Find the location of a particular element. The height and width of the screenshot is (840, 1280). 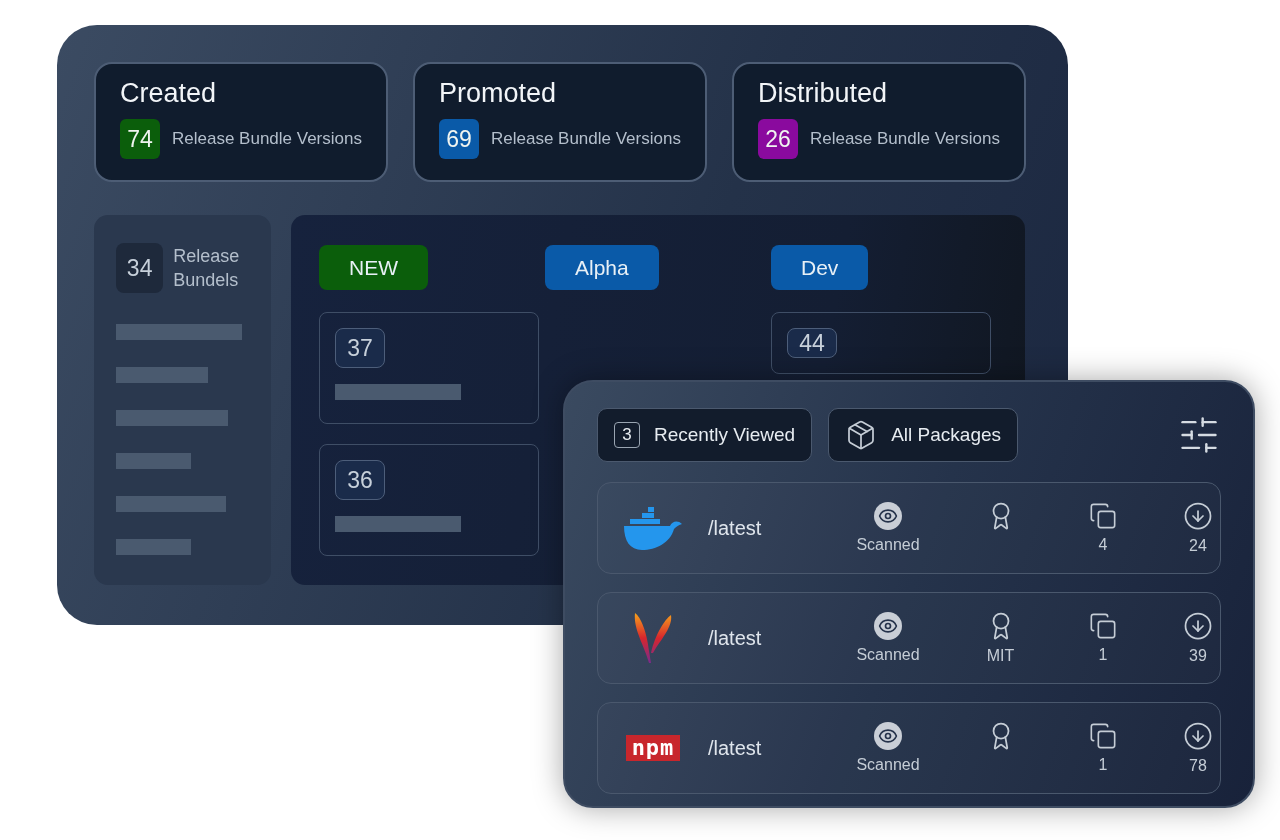

package-tab: All Packages is located at coordinates (923, 435).